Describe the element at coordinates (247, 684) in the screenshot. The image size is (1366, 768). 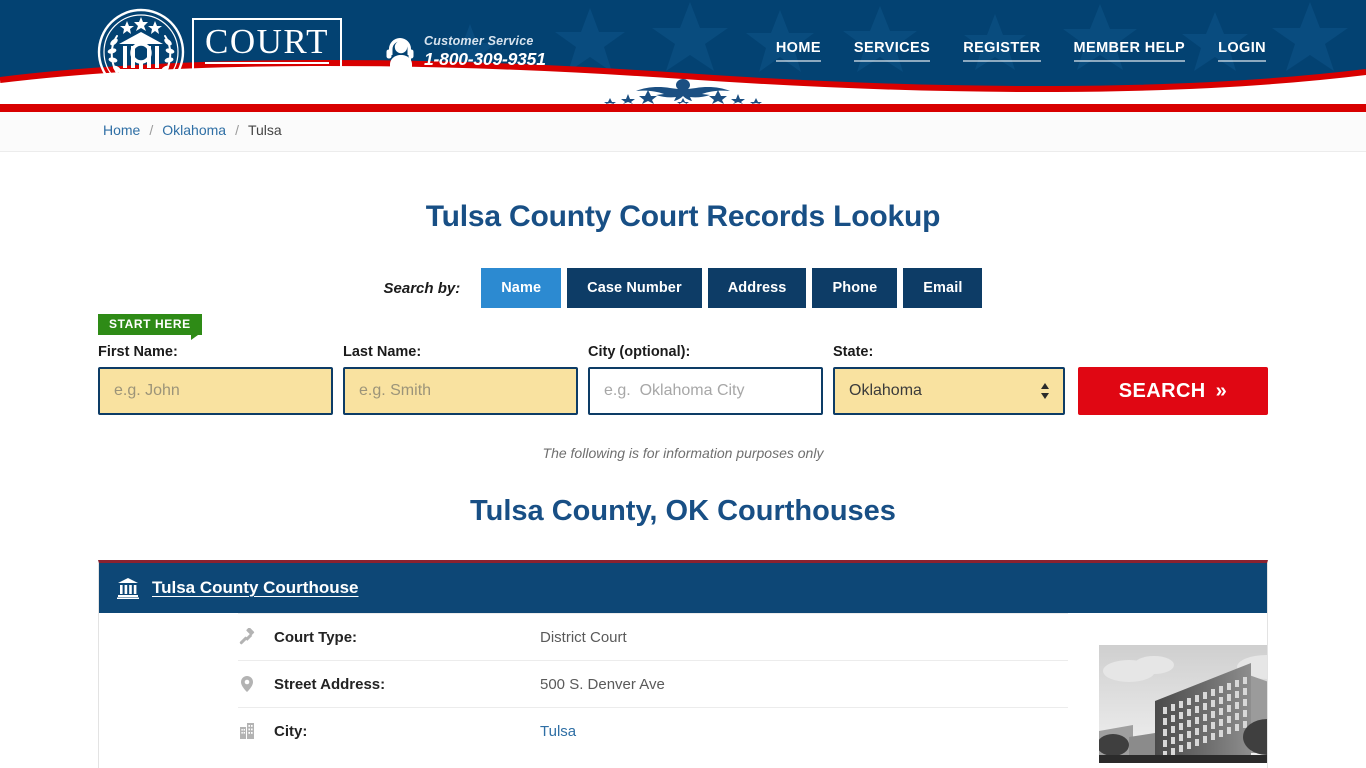
I see `map-pin-icon` at that location.